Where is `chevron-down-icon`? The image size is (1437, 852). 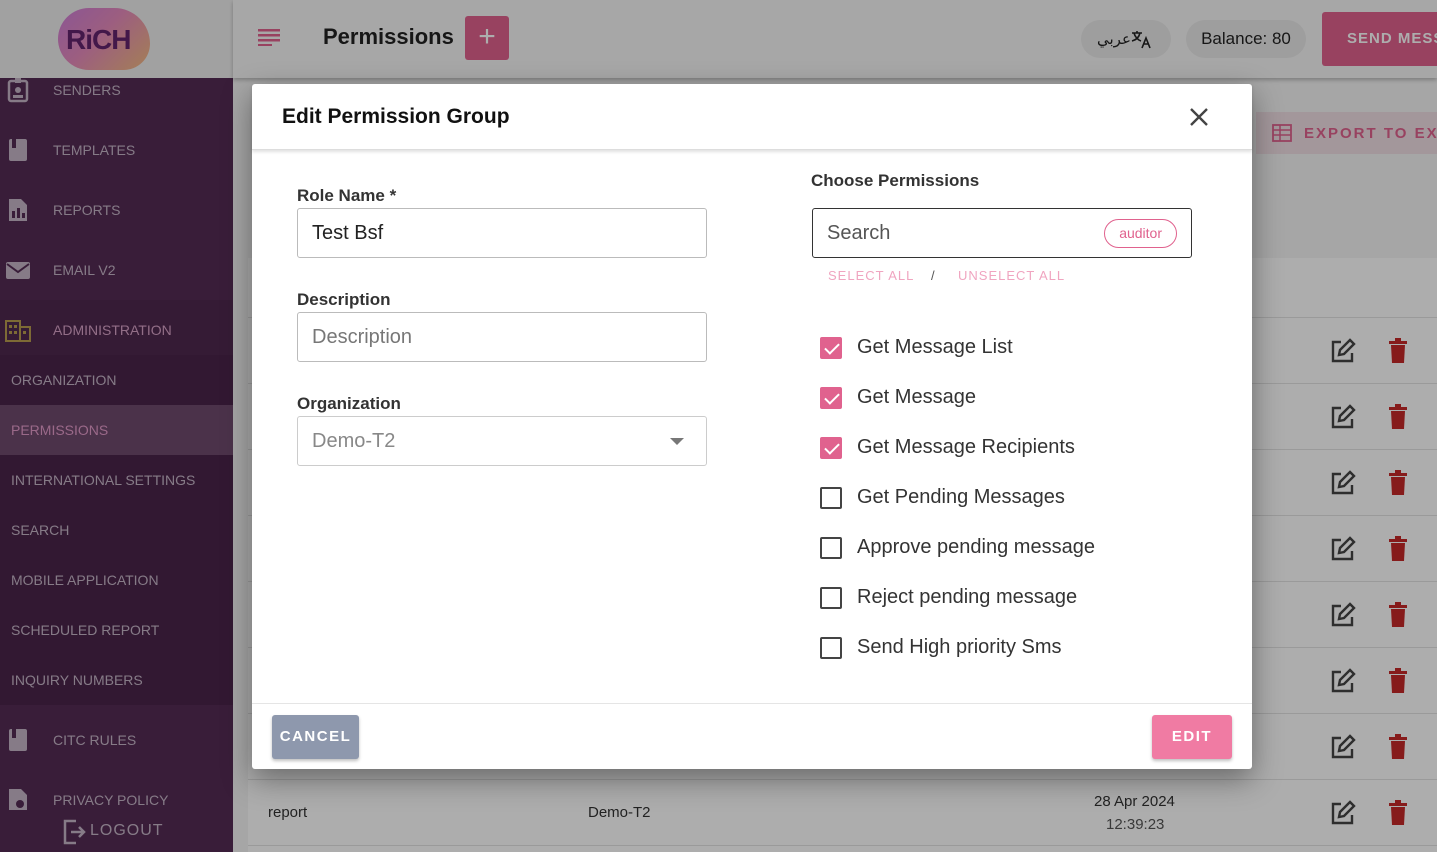
chevron-down-icon is located at coordinates (677, 441).